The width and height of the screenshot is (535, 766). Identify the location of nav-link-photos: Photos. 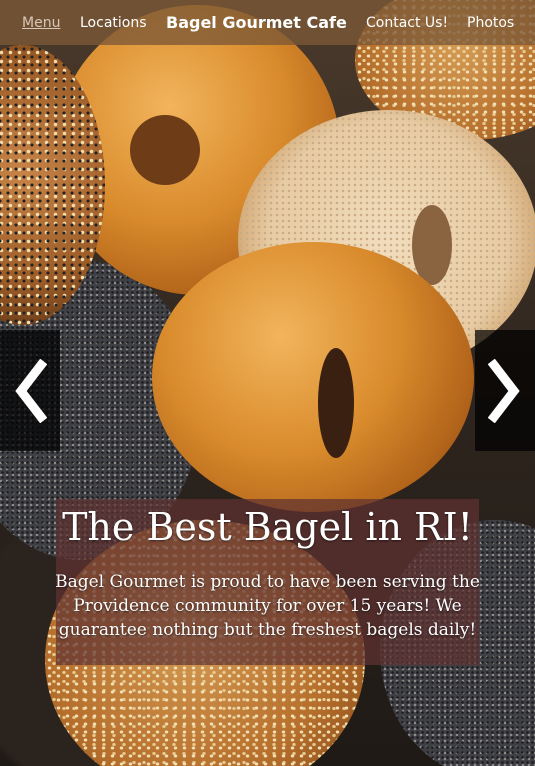
(490, 23).